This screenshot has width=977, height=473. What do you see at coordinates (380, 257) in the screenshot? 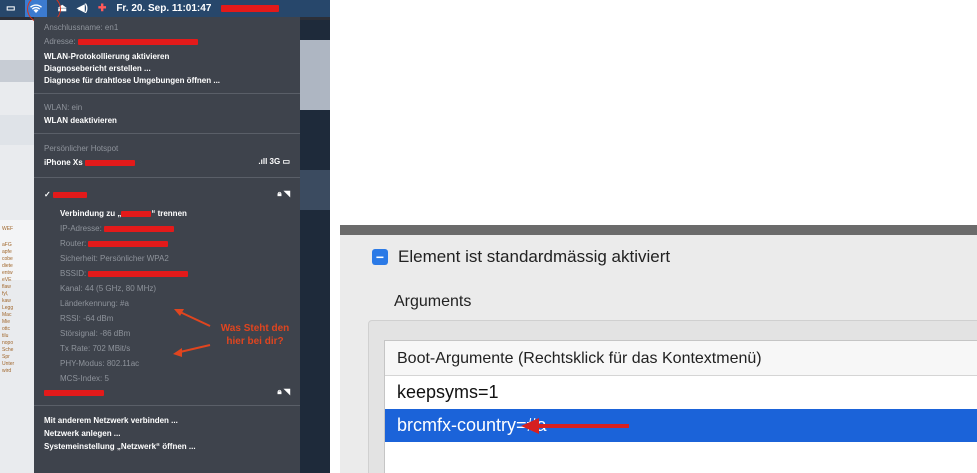
I see `mixed-checkbox: −` at bounding box center [380, 257].